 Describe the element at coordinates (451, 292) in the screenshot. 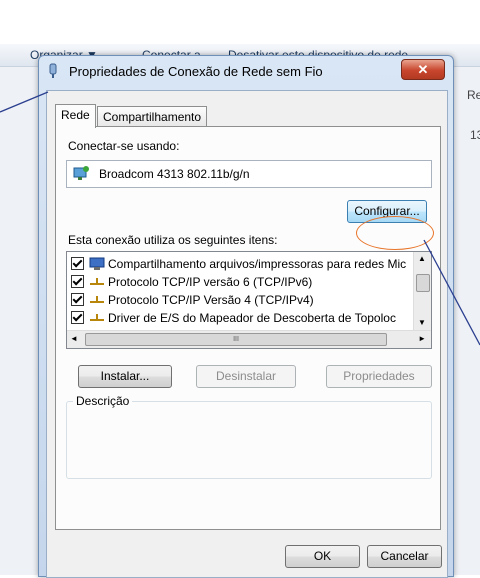

I see `annotation-line-right` at that location.